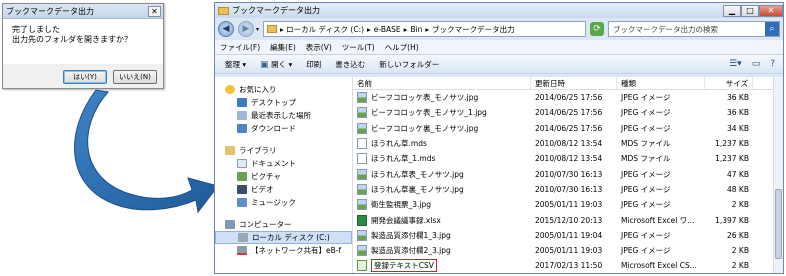 This screenshot has height=276, width=786. Describe the element at coordinates (283, 150) in the screenshot. I see `sidebar-item-libraries: ライブラリ` at that location.